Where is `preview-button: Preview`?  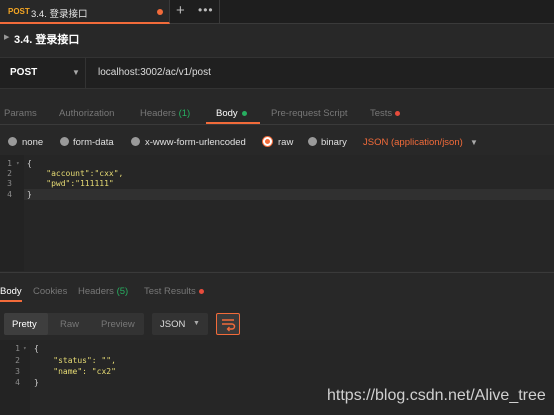
preview-button: Preview is located at coordinates (118, 324).